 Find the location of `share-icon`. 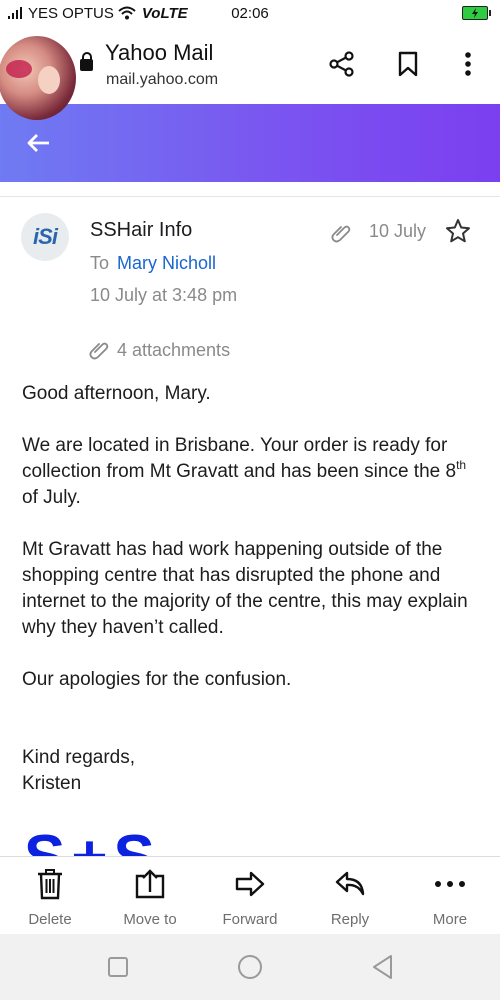

share-icon is located at coordinates (342, 64).